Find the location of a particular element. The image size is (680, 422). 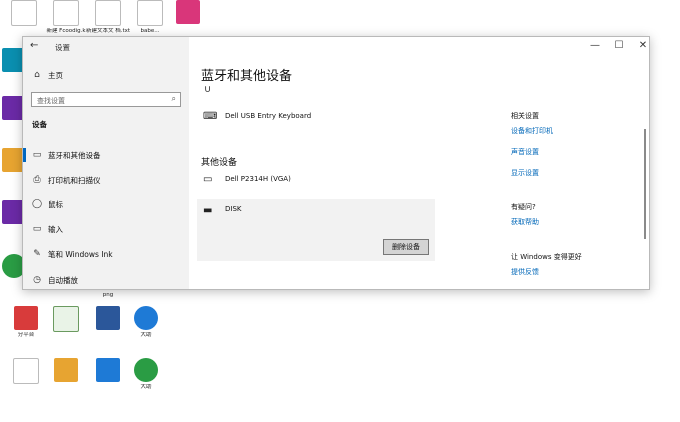

desktop-icon: 分平台 is located at coordinates (26, 322).